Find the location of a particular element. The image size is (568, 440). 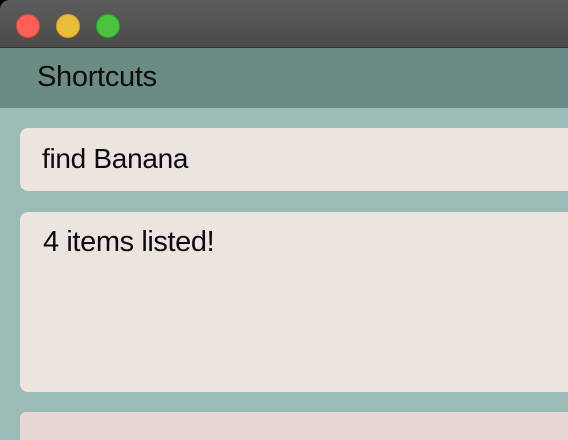

command-input is located at coordinates (302, 159).